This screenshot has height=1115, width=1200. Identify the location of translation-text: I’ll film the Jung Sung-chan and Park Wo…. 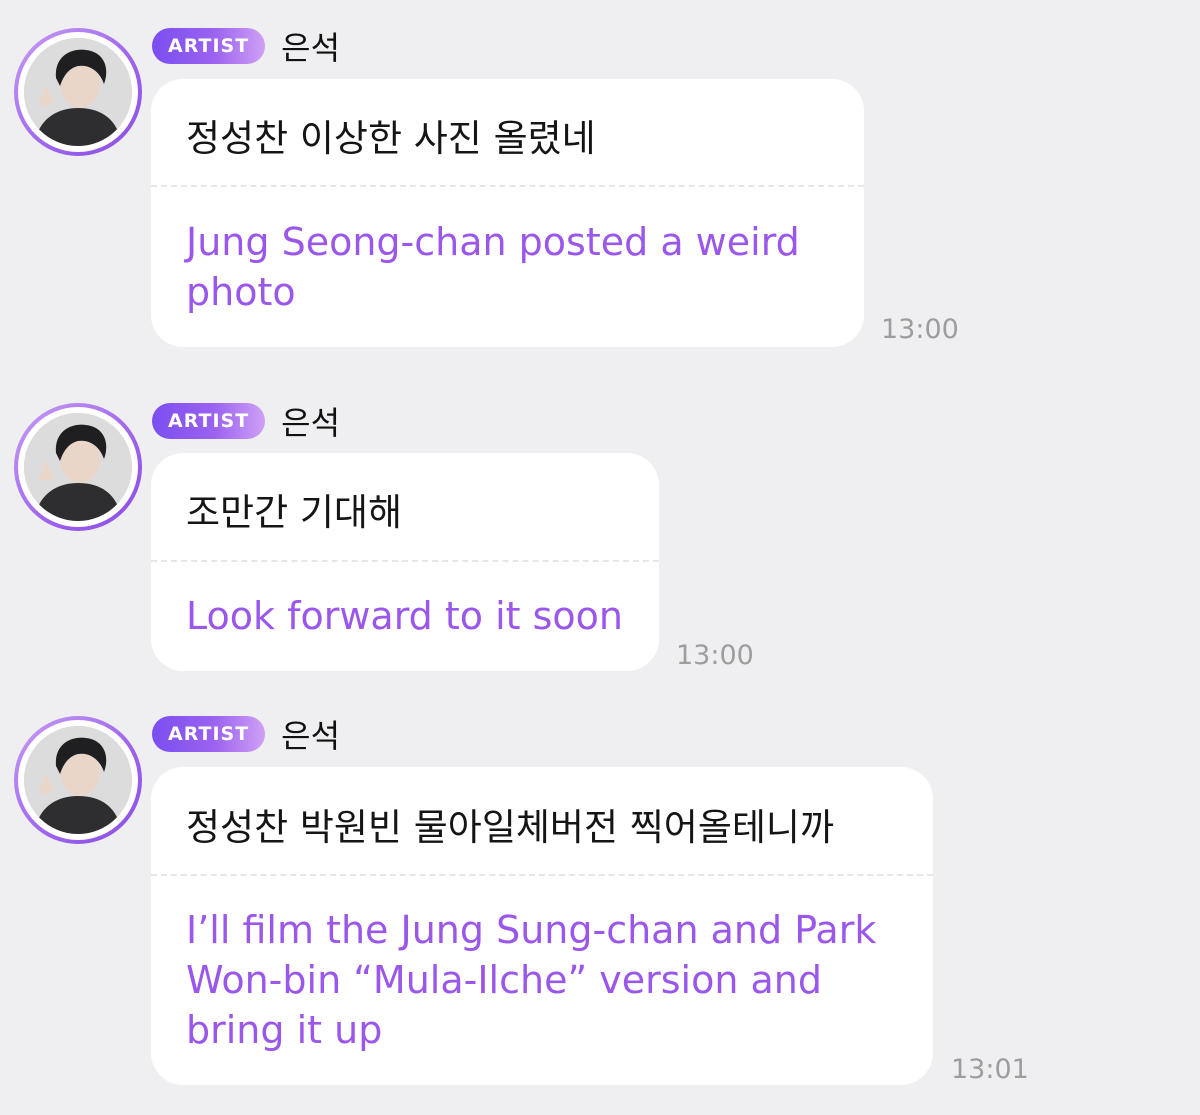
(531, 980).